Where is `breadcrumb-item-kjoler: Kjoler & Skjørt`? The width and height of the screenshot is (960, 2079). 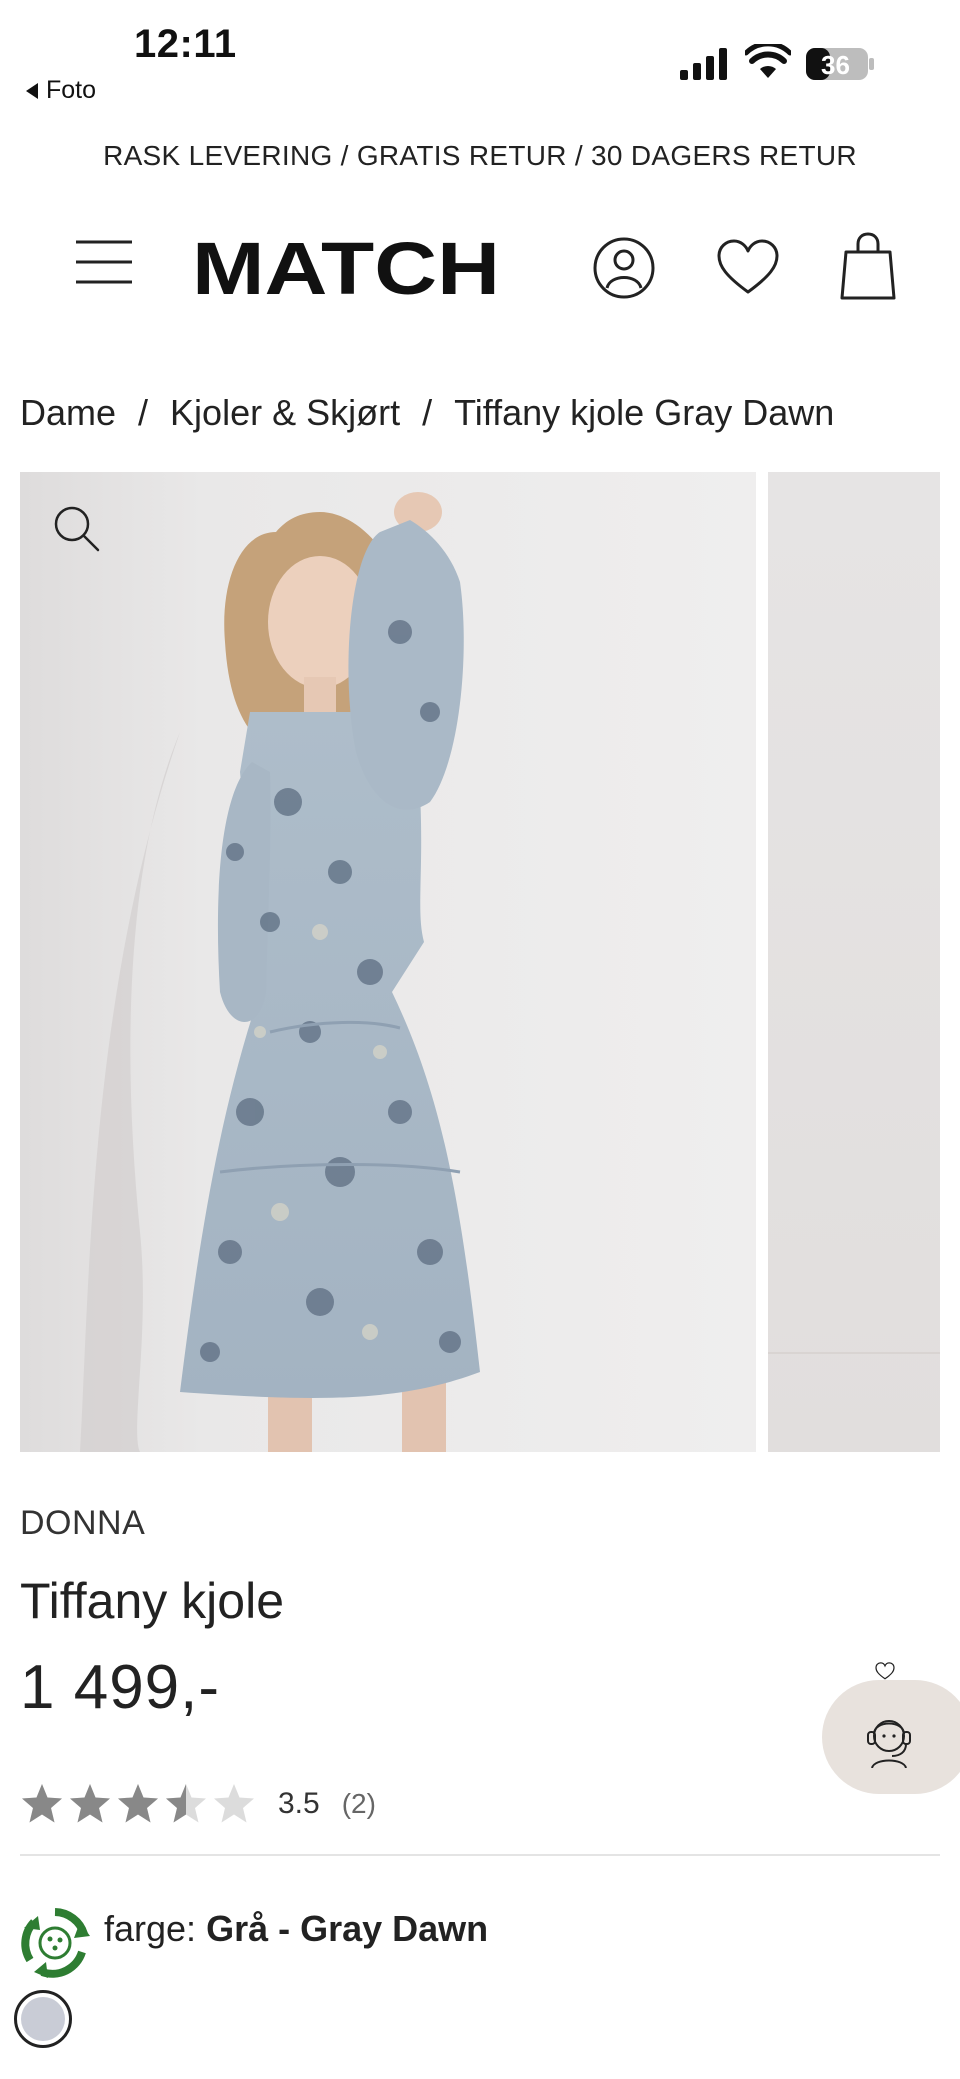 breadcrumb-item-kjoler: Kjoler & Skjørt is located at coordinates (285, 413).